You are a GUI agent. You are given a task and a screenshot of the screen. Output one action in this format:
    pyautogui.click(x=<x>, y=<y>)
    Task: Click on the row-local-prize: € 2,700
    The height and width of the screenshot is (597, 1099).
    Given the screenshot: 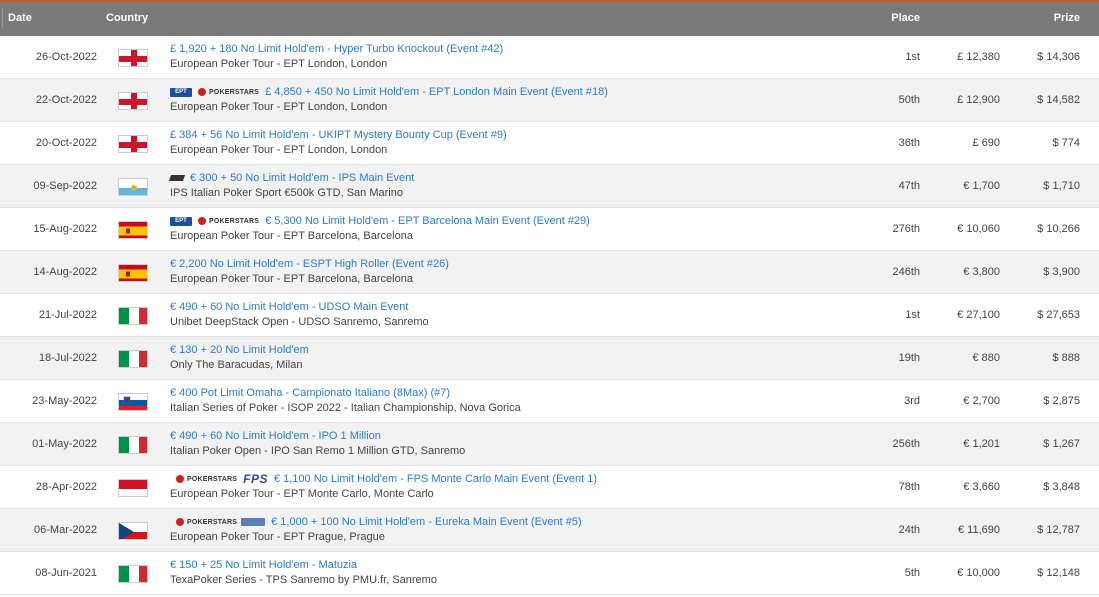 What is the action you would take?
    pyautogui.click(x=981, y=401)
    